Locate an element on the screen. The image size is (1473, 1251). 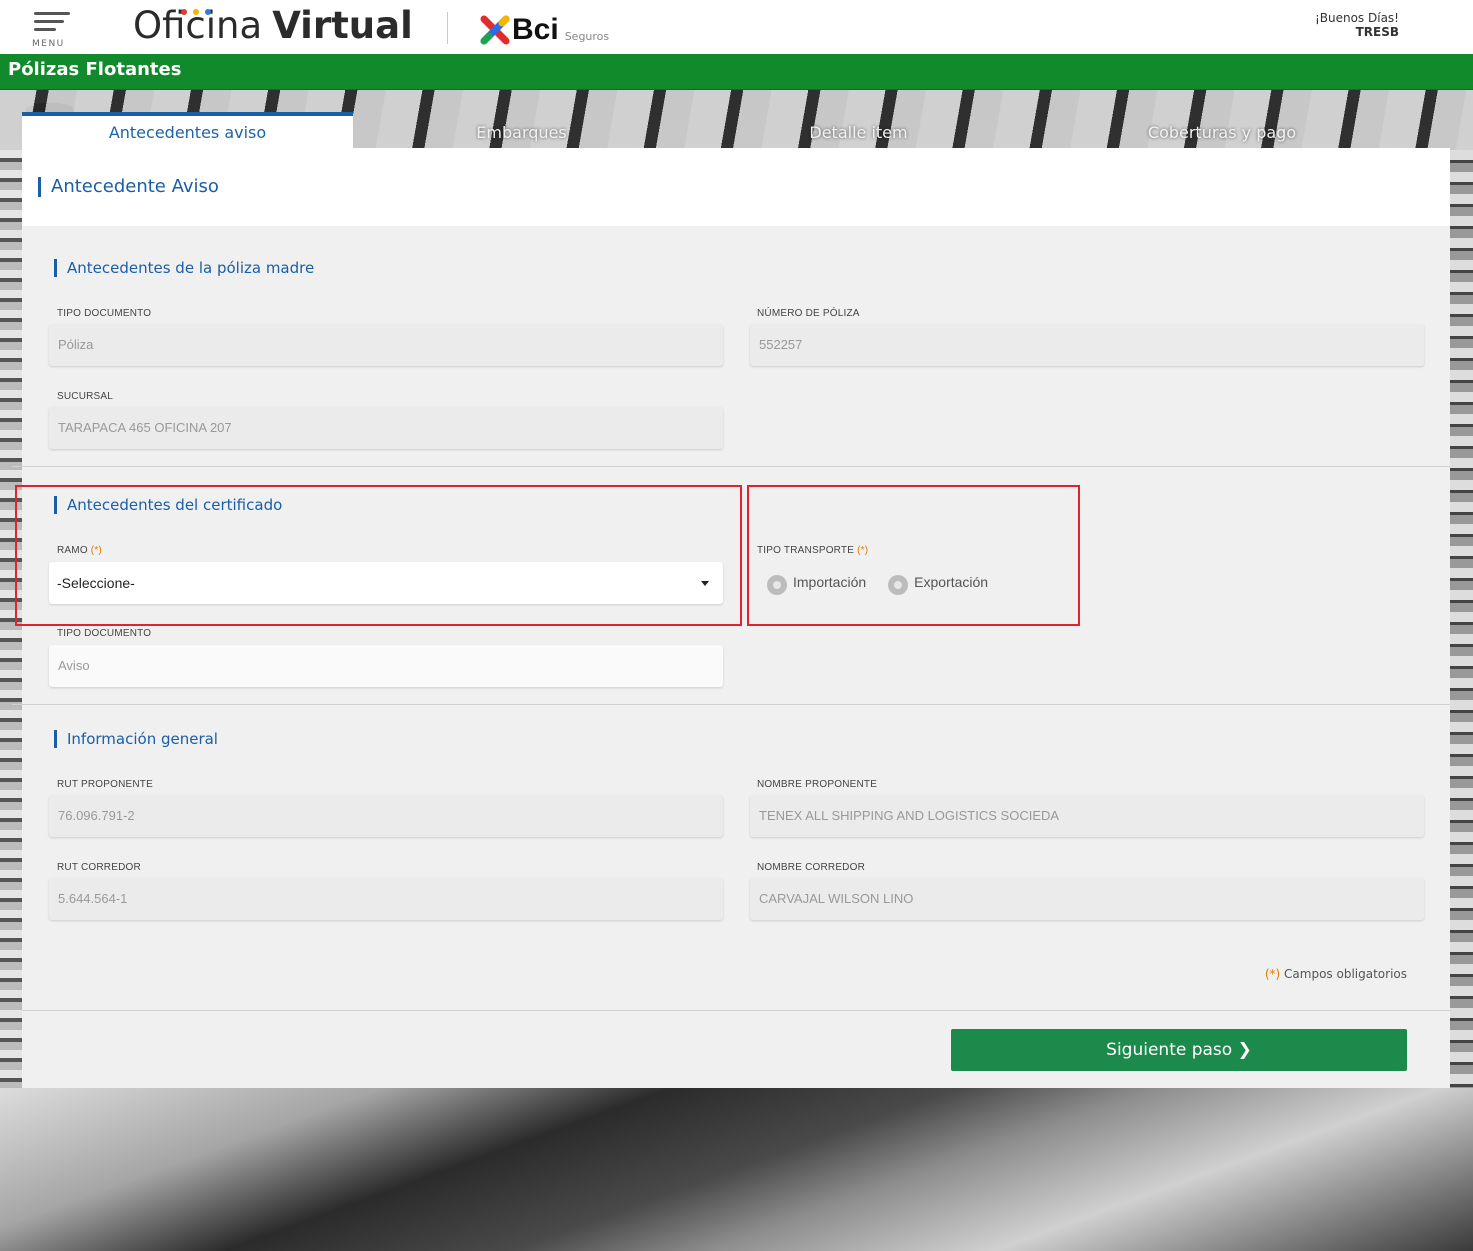
rut-proponente-label: RUT PROPONENTE is located at coordinates (105, 784).